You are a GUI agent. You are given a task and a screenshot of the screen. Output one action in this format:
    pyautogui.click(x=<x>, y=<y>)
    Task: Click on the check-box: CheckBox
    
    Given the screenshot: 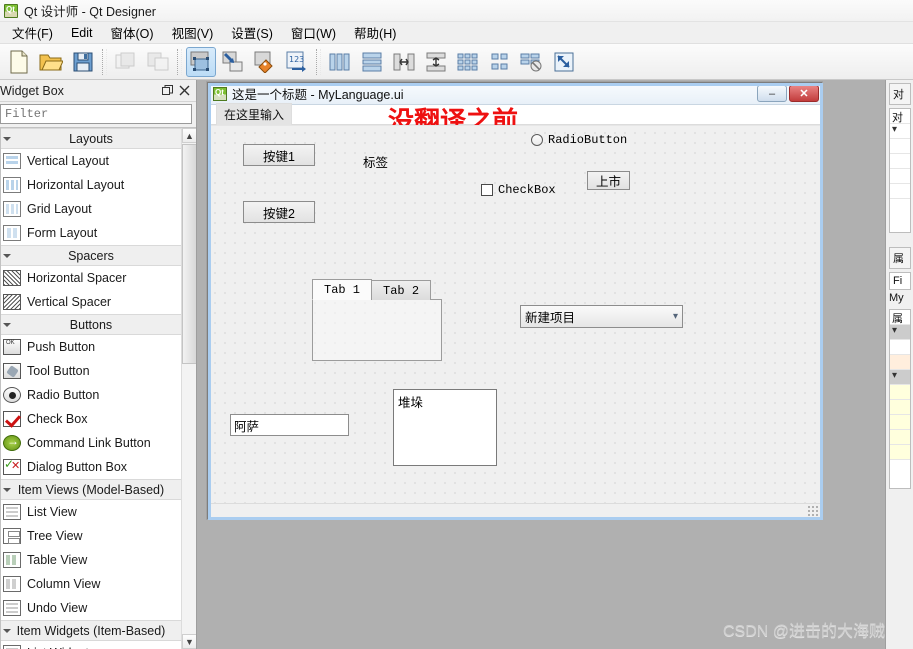 What is the action you would take?
    pyautogui.click(x=518, y=190)
    